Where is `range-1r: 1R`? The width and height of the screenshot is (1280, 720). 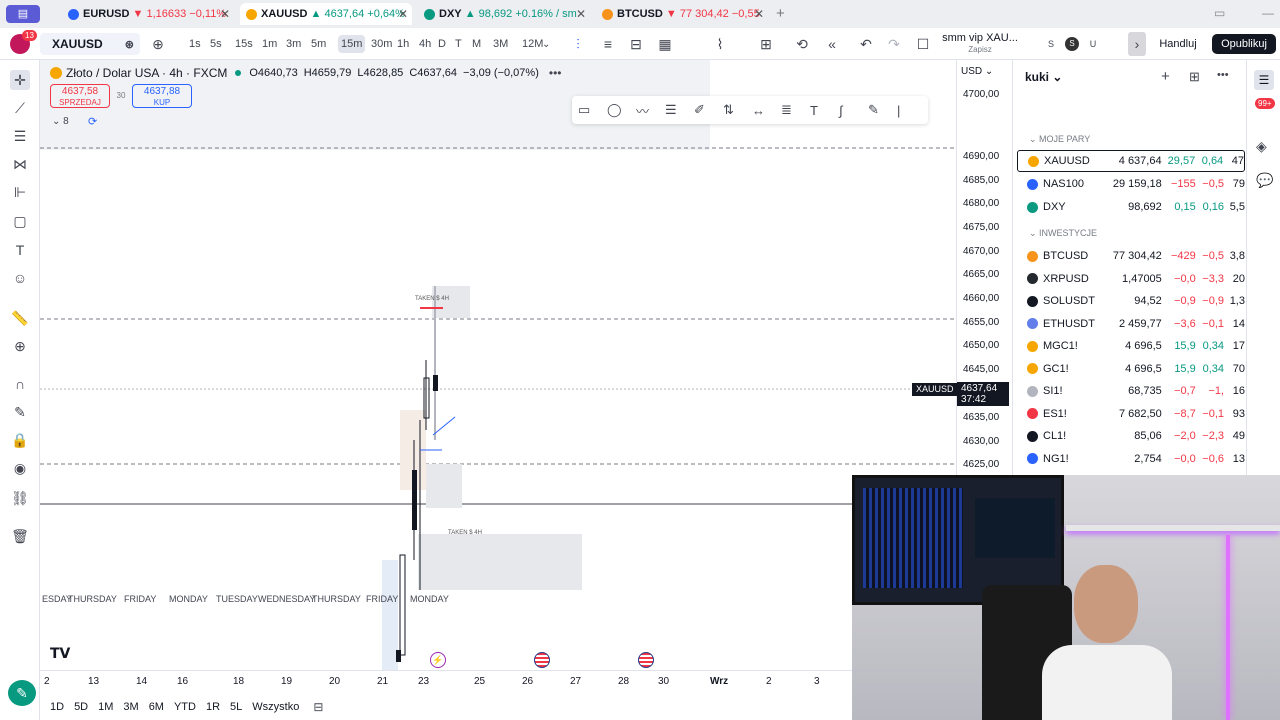
range-1r: 1R is located at coordinates (213, 707).